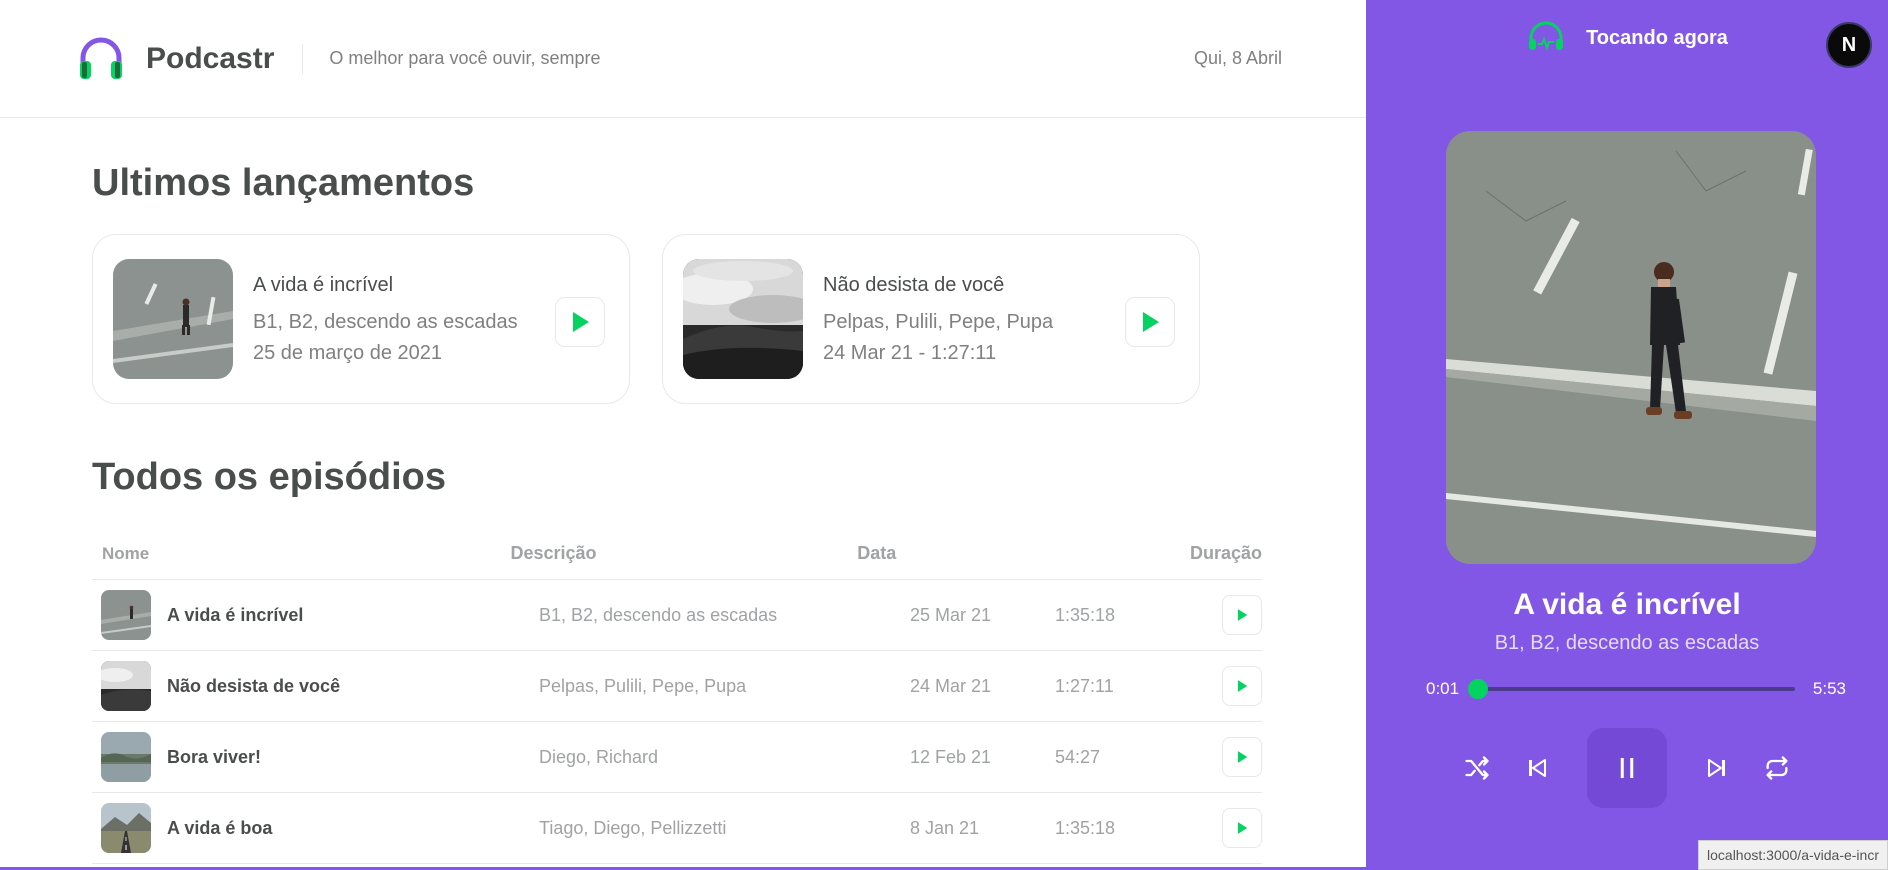 The width and height of the screenshot is (1888, 870). What do you see at coordinates (1443, 688) in the screenshot?
I see `current-time: 0:01` at bounding box center [1443, 688].